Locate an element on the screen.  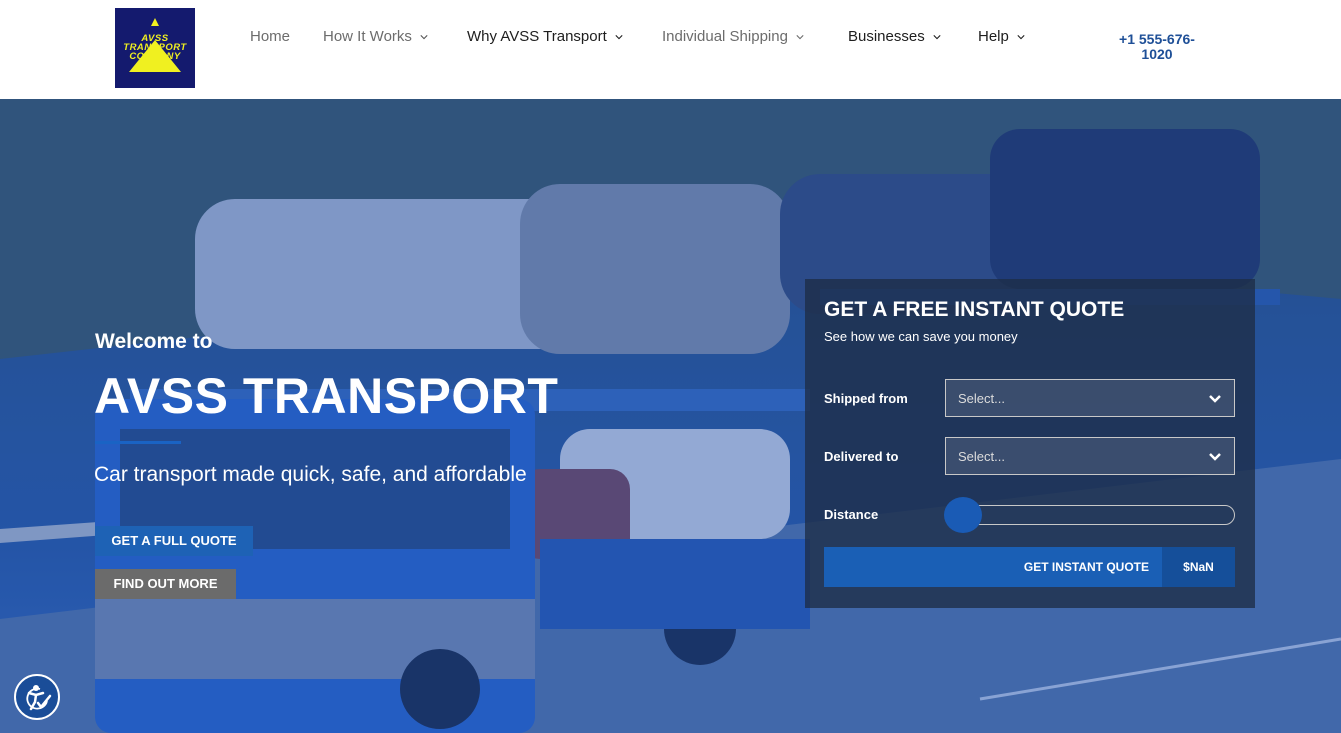
nav-item-label: Why AVSS Transport is located at coordinates (537, 36).